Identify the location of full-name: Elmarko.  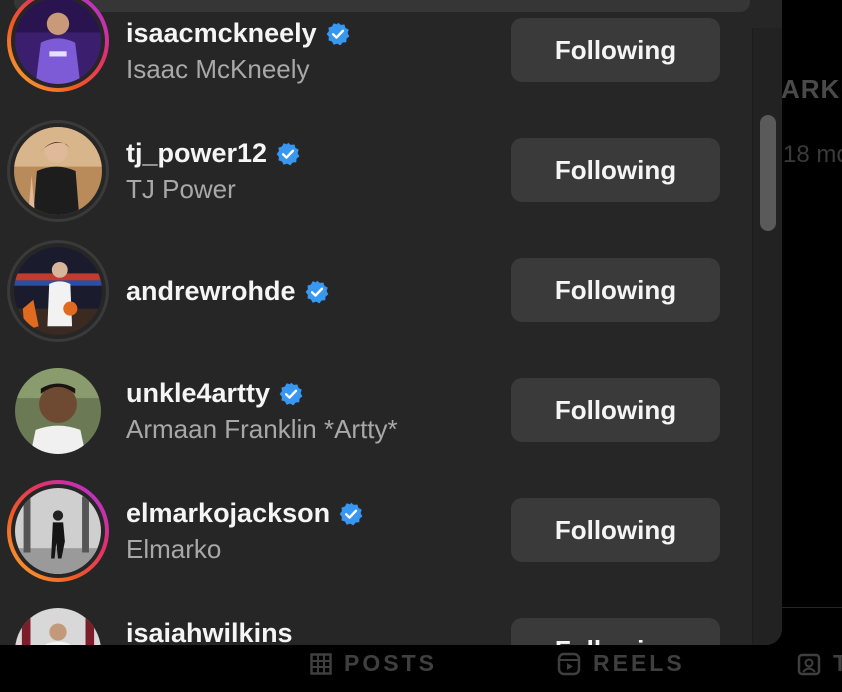
(174, 549).